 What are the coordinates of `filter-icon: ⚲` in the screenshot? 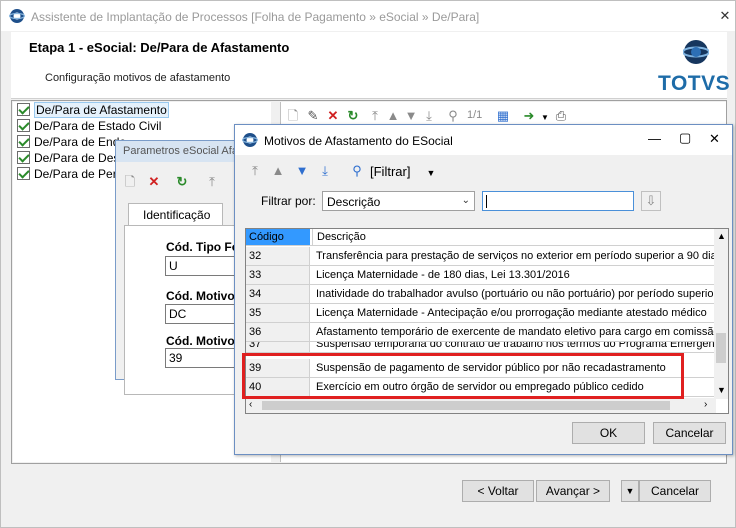 It's located at (357, 171).